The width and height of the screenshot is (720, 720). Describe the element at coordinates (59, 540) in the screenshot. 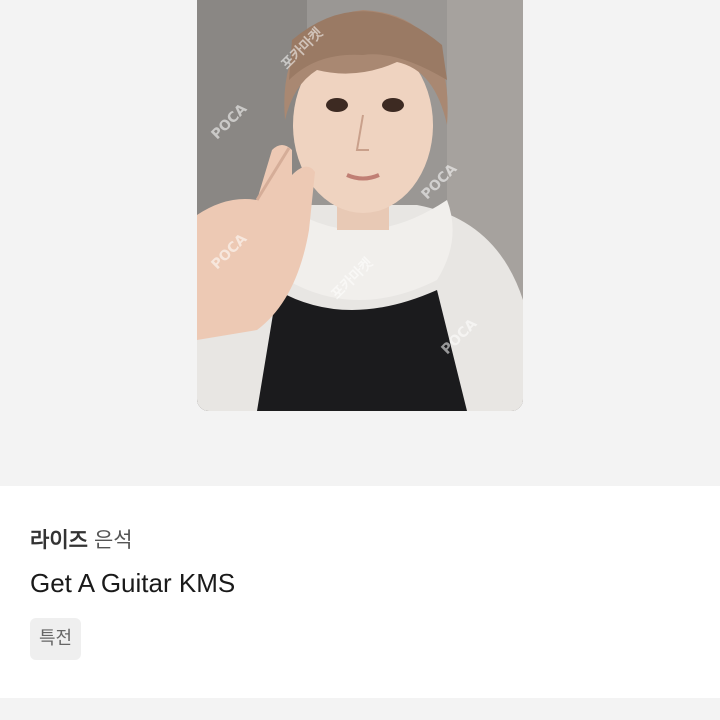

I see `group-name: 라이즈` at that location.